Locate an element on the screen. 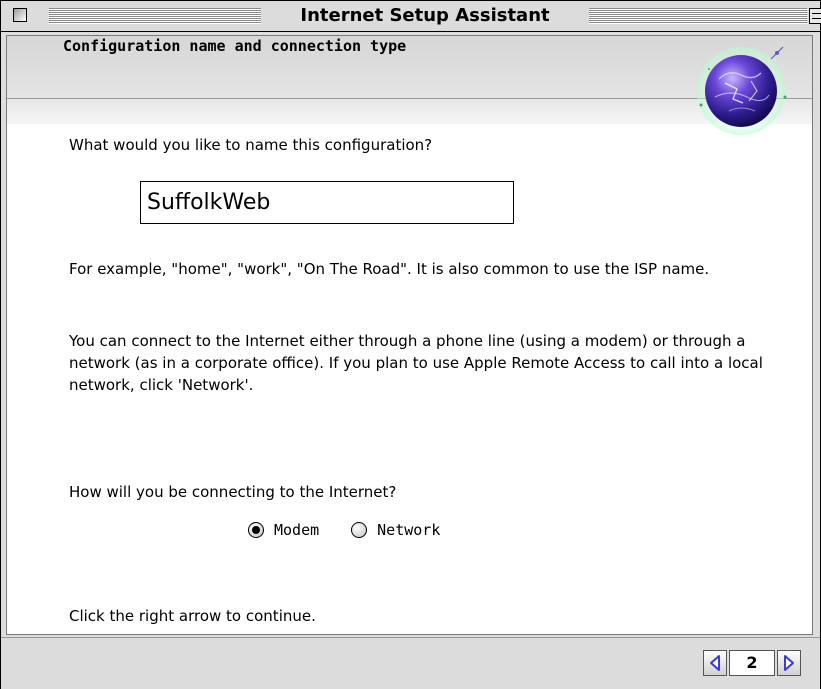 This screenshot has width=821, height=689. collapse-box-icon is located at coordinates (815, 16).